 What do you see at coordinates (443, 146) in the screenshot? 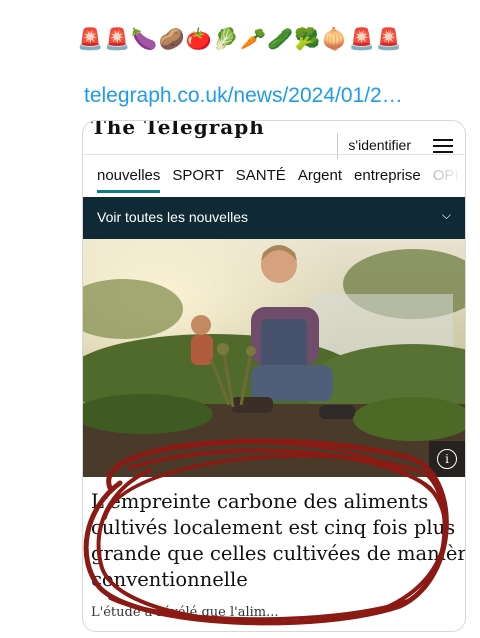
I see `menu-icon` at bounding box center [443, 146].